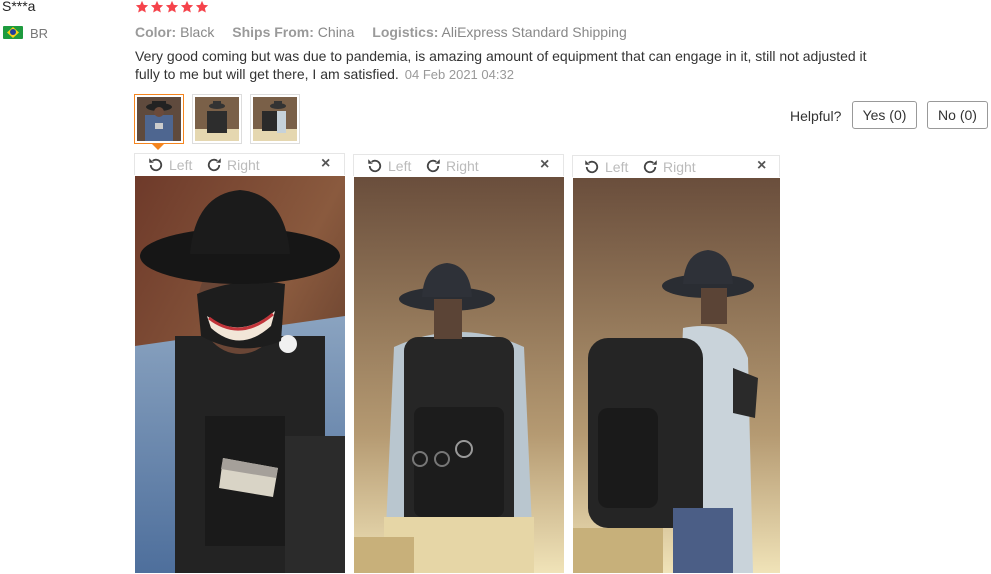  What do you see at coordinates (459, 74) in the screenshot?
I see `review-date: 04 Feb 2021 04:32` at bounding box center [459, 74].